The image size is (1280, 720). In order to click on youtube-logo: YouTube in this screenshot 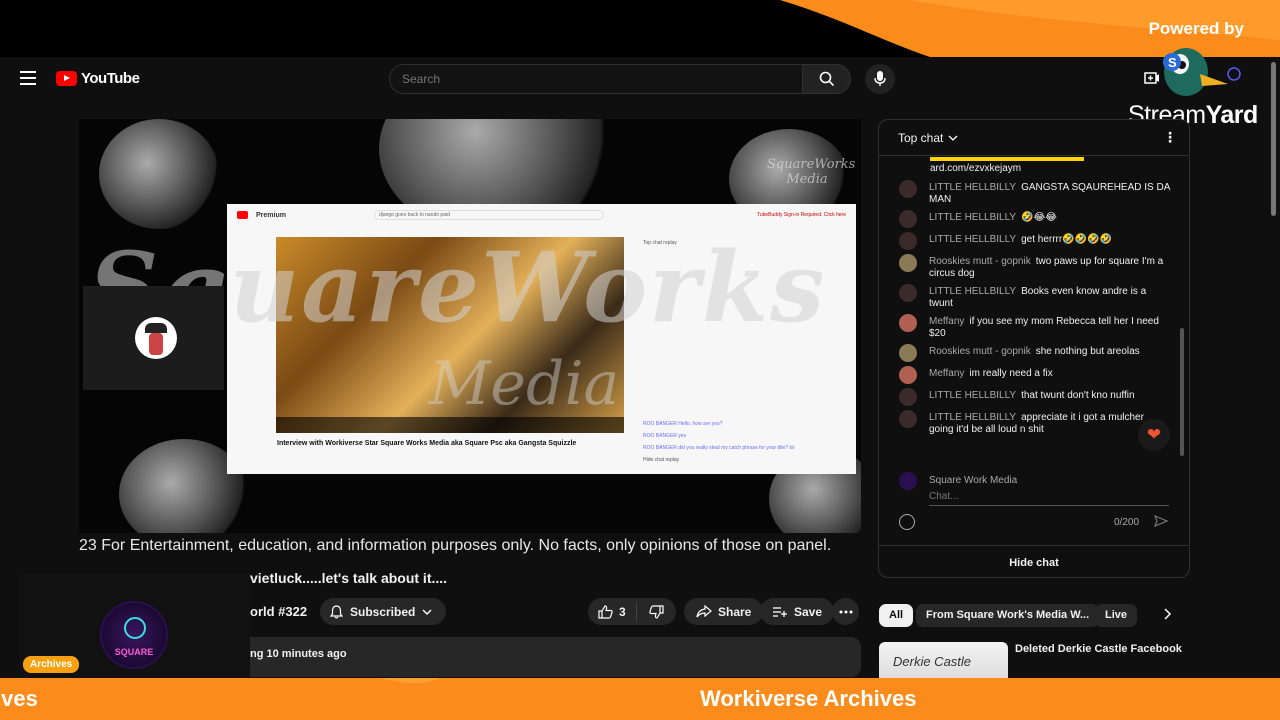, I will do `click(98, 78)`.